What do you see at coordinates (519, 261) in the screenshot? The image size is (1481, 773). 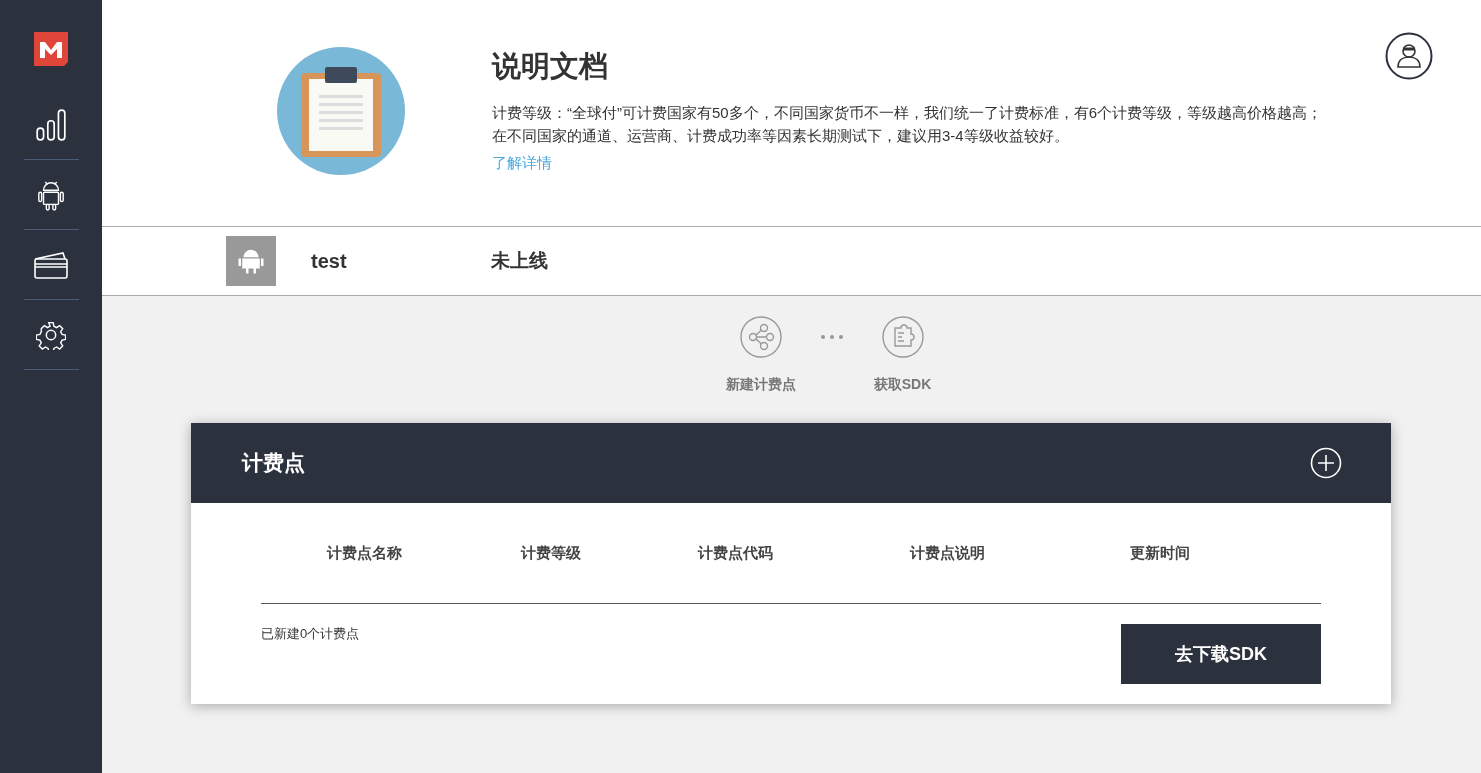 I see `app-status: 未上线` at bounding box center [519, 261].